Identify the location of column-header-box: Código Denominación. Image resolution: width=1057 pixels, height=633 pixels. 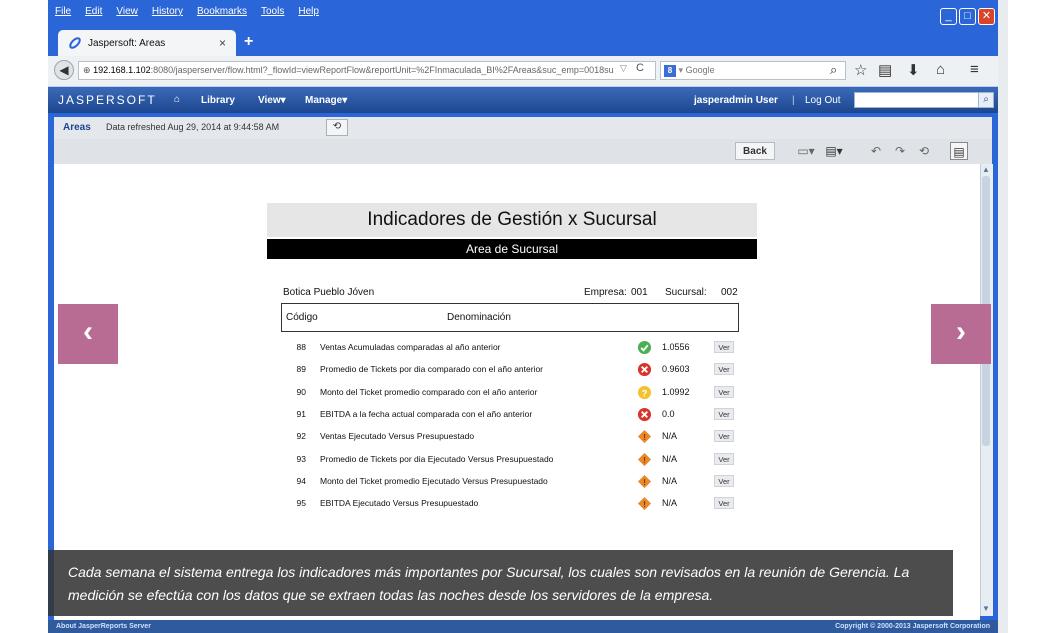
(510, 317).